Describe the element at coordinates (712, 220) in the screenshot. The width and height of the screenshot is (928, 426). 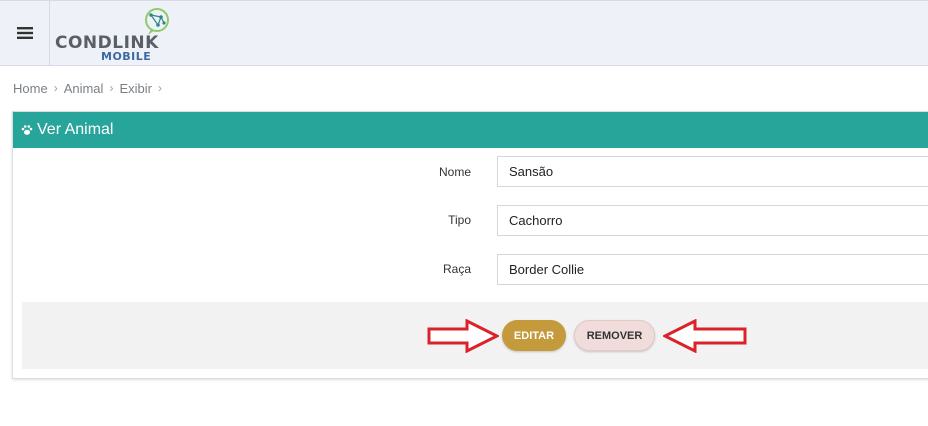
I see `tipo-field: Cachorro` at that location.